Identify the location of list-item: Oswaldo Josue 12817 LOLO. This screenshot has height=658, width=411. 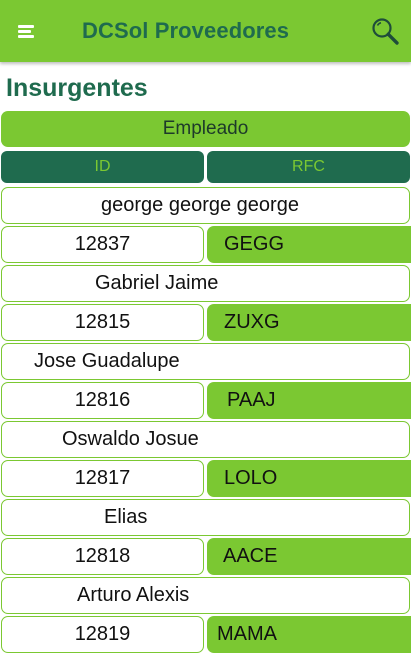
(205, 460).